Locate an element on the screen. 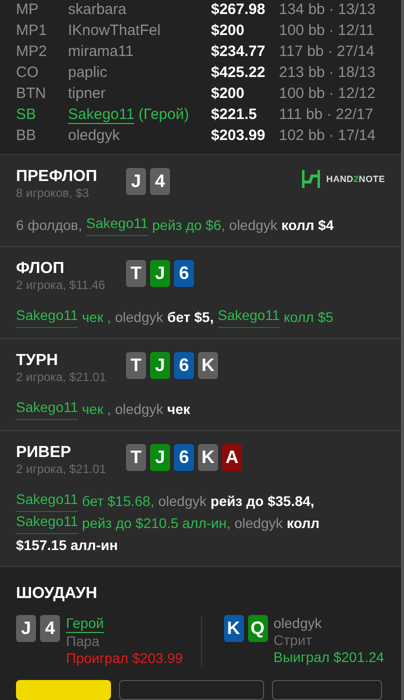 Image resolution: width=404 pixels, height=700 pixels. player-bb: 213 bb is located at coordinates (302, 72).